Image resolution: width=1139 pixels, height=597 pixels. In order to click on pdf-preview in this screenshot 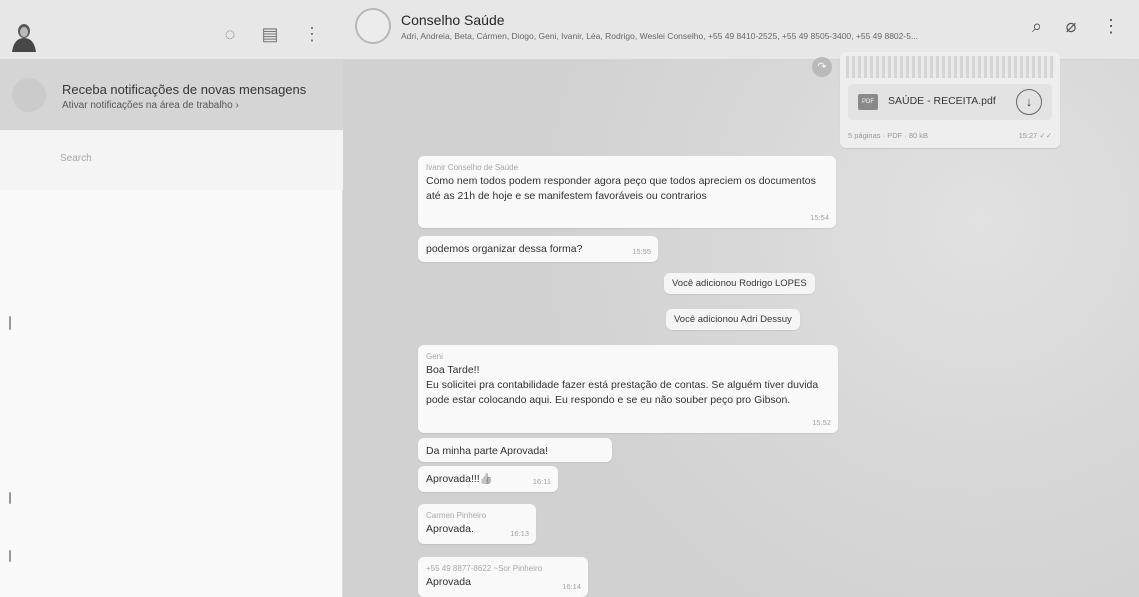, I will do `click(950, 67)`.